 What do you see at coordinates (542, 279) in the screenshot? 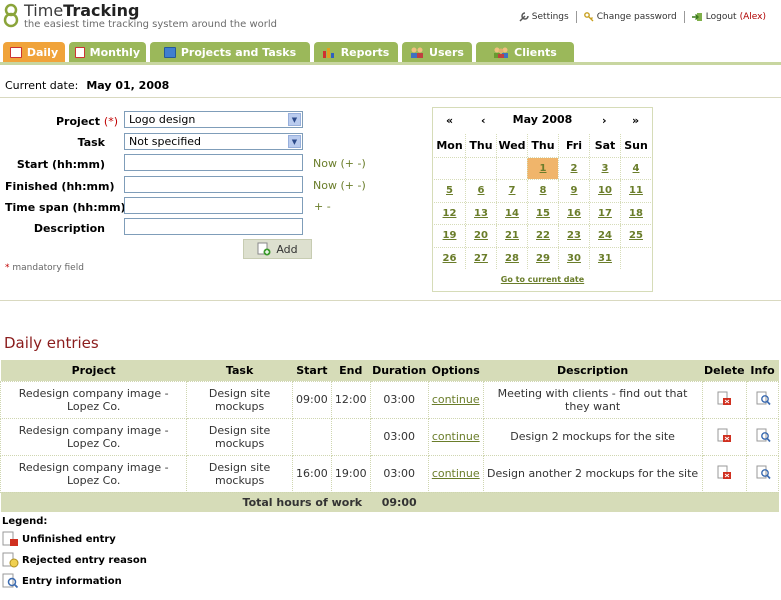
I see `go-to-current-date-link: Go to current date` at bounding box center [542, 279].